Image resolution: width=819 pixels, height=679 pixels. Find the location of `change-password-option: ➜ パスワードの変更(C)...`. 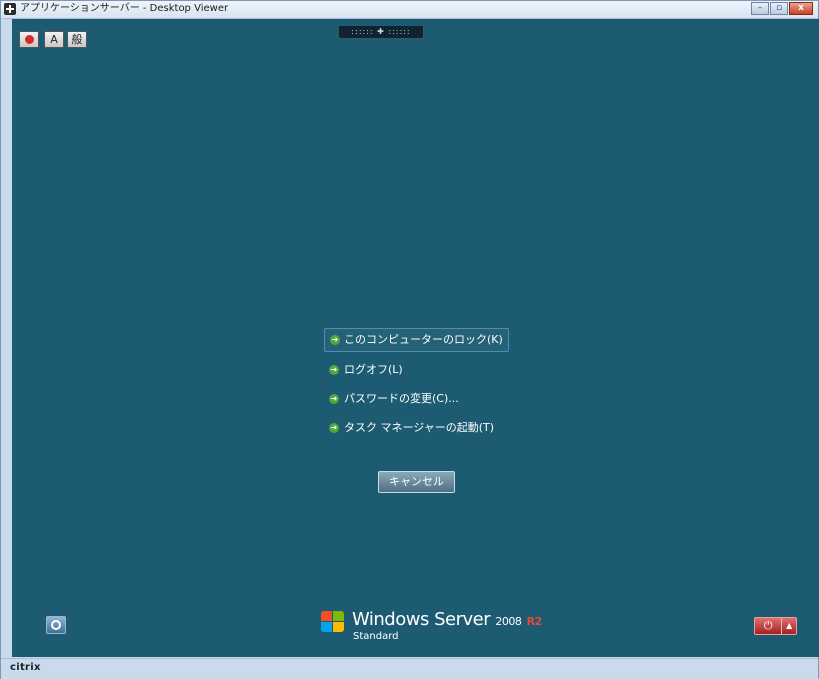

change-password-option: ➜ パスワードの変更(C)... is located at coordinates (424, 399).